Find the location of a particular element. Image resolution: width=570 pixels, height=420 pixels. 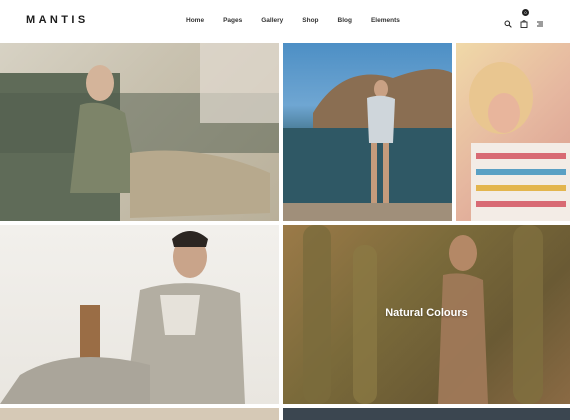

nav-item-blog: Blog is located at coordinates (345, 20).